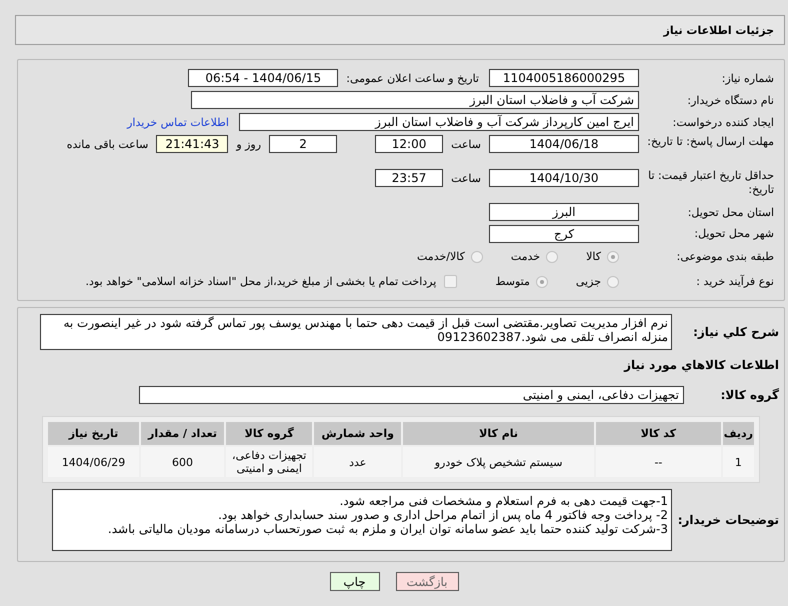 The image size is (788, 606). What do you see at coordinates (564, 144) in the screenshot?
I see `text-field: 1404/06/18` at bounding box center [564, 144].